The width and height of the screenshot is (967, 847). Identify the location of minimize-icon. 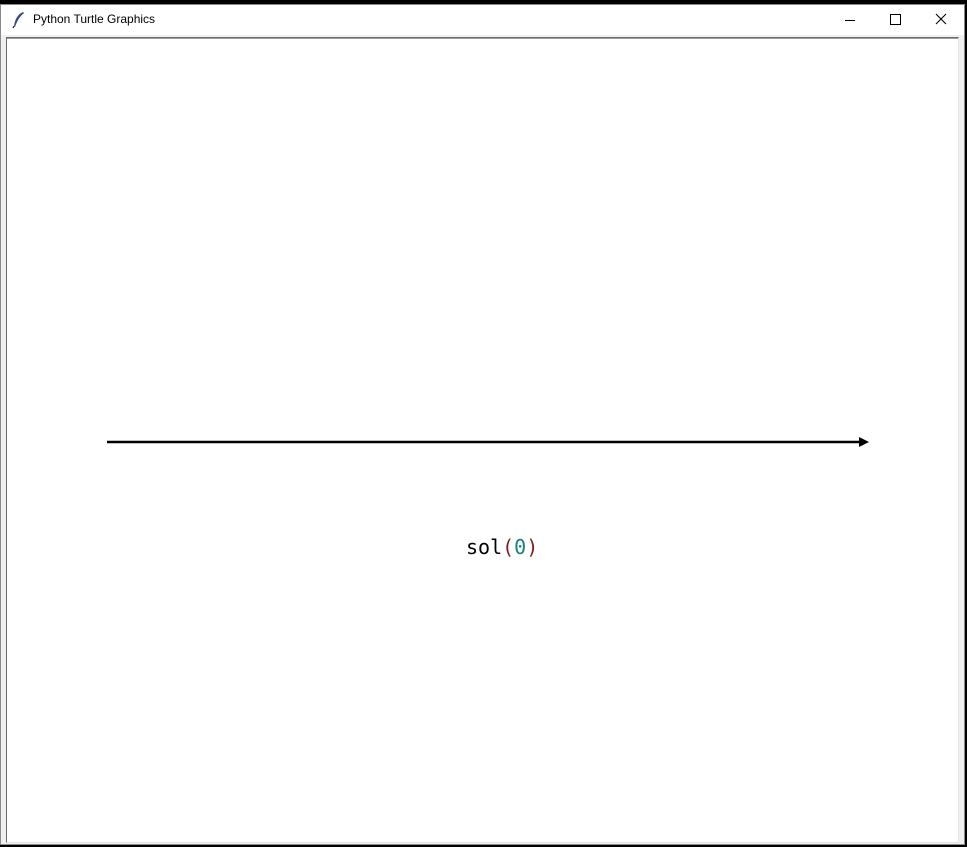
(850, 20).